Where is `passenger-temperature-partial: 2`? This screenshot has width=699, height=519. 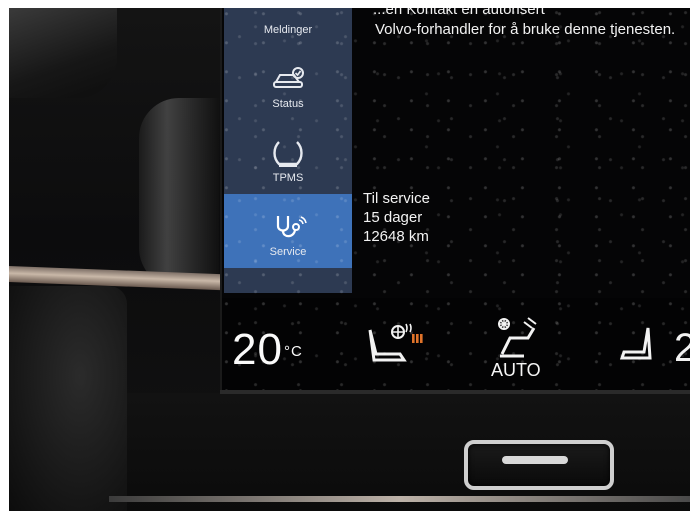 passenger-temperature-partial: 2 is located at coordinates (682, 348).